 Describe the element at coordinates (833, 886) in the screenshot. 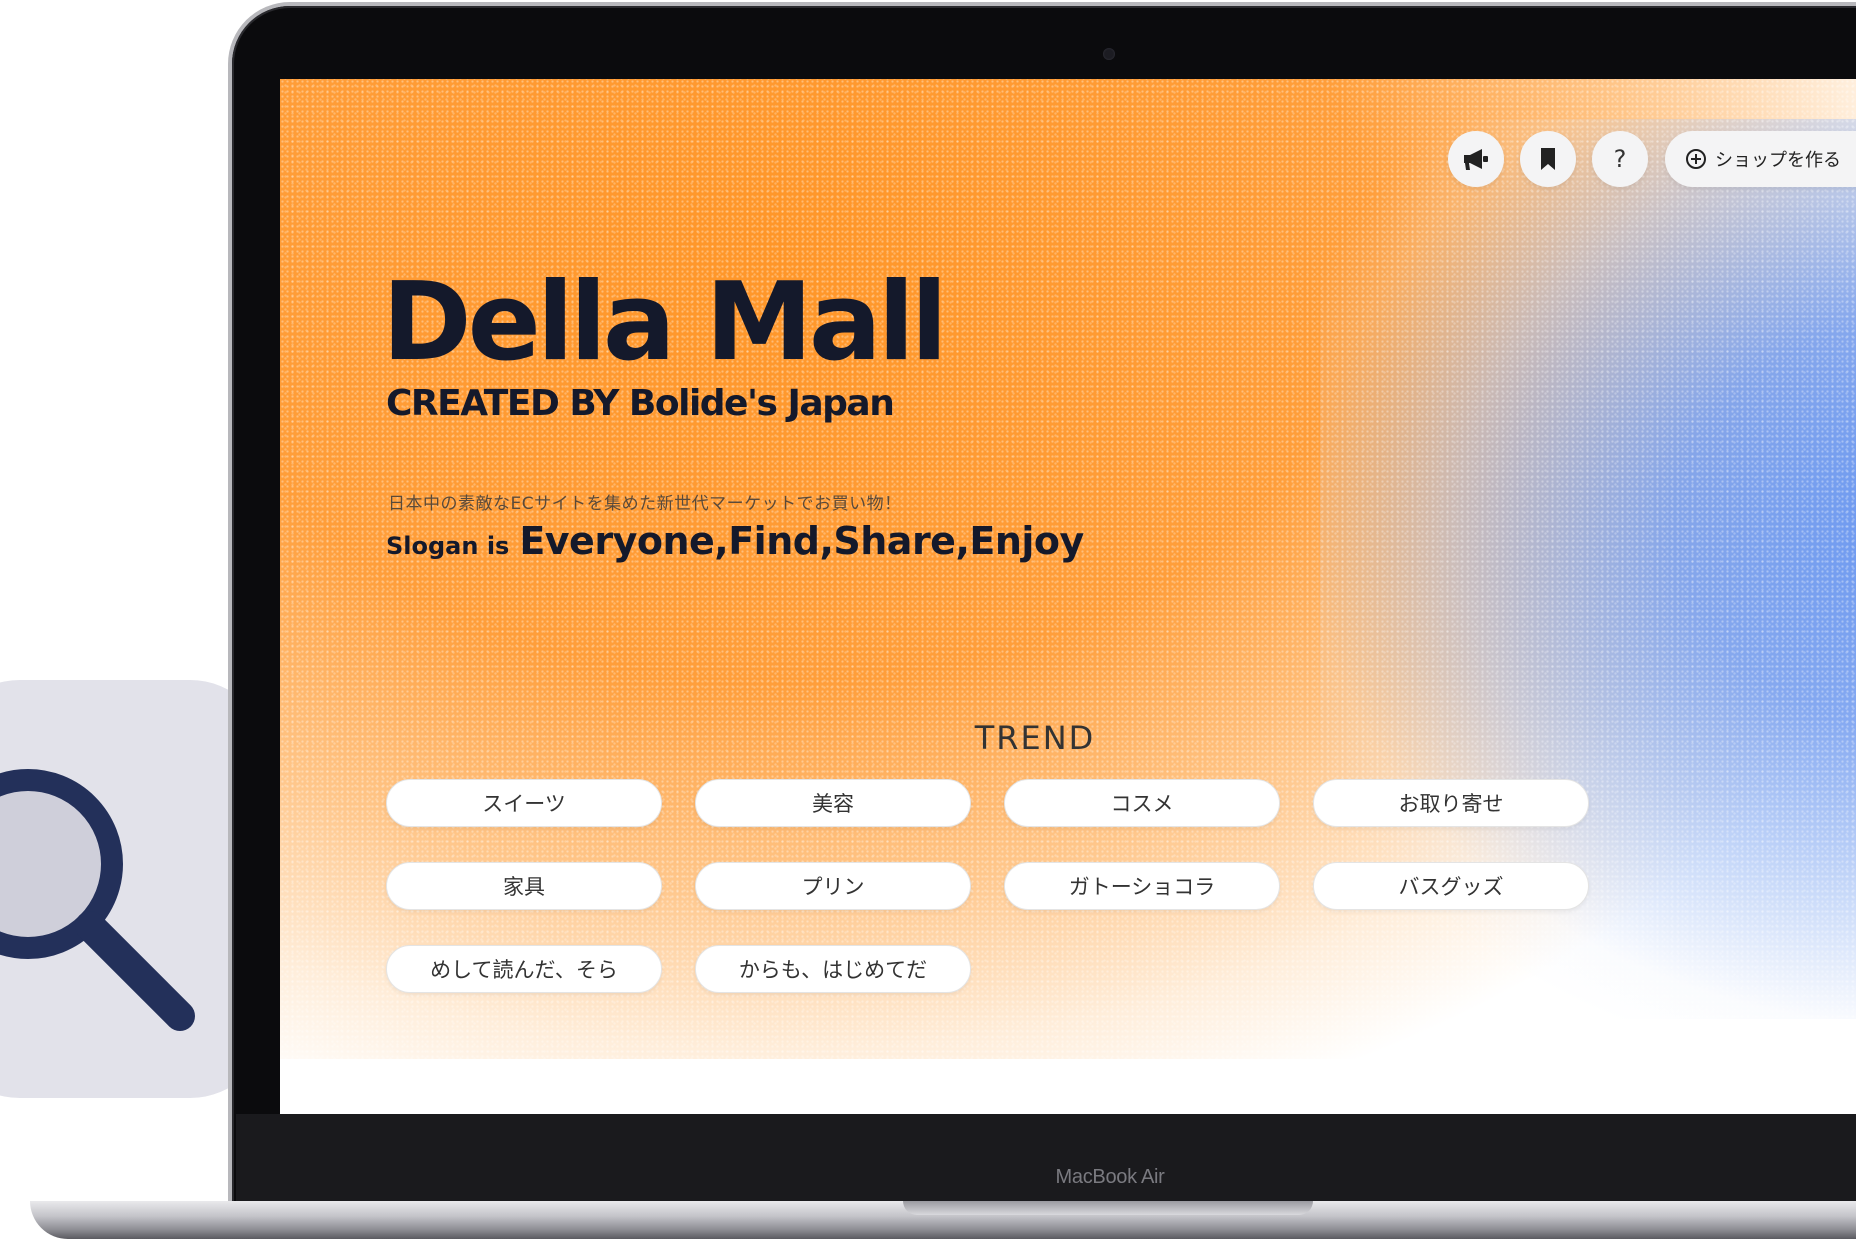

I see `trend-tag-pudding: プリン` at that location.